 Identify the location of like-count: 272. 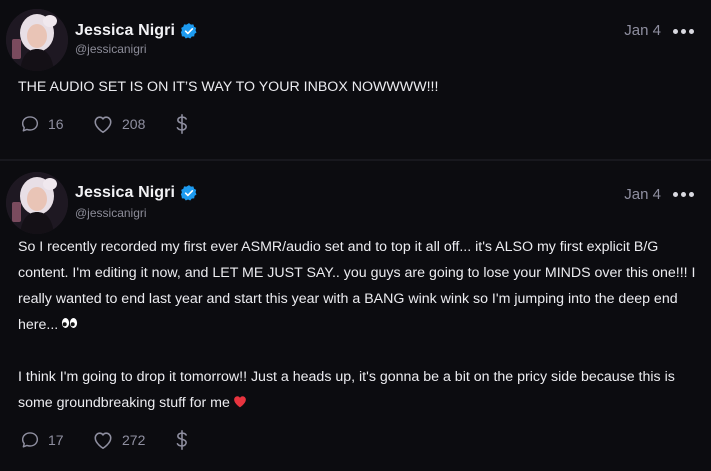
(134, 440).